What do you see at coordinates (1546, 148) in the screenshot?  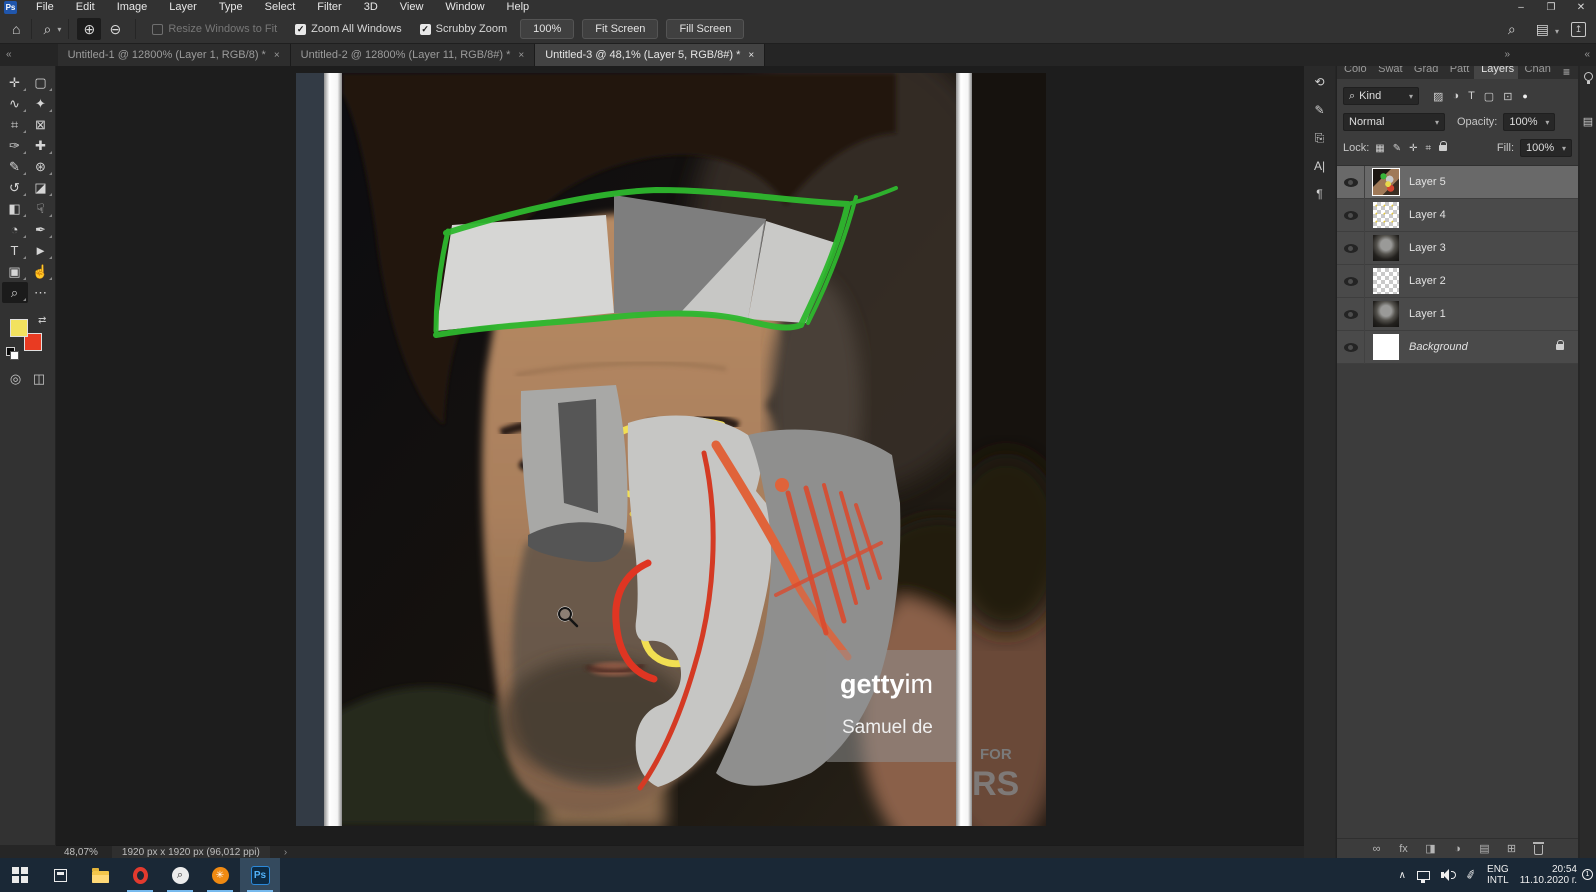 I see `fill-value: 100% ▾` at bounding box center [1546, 148].